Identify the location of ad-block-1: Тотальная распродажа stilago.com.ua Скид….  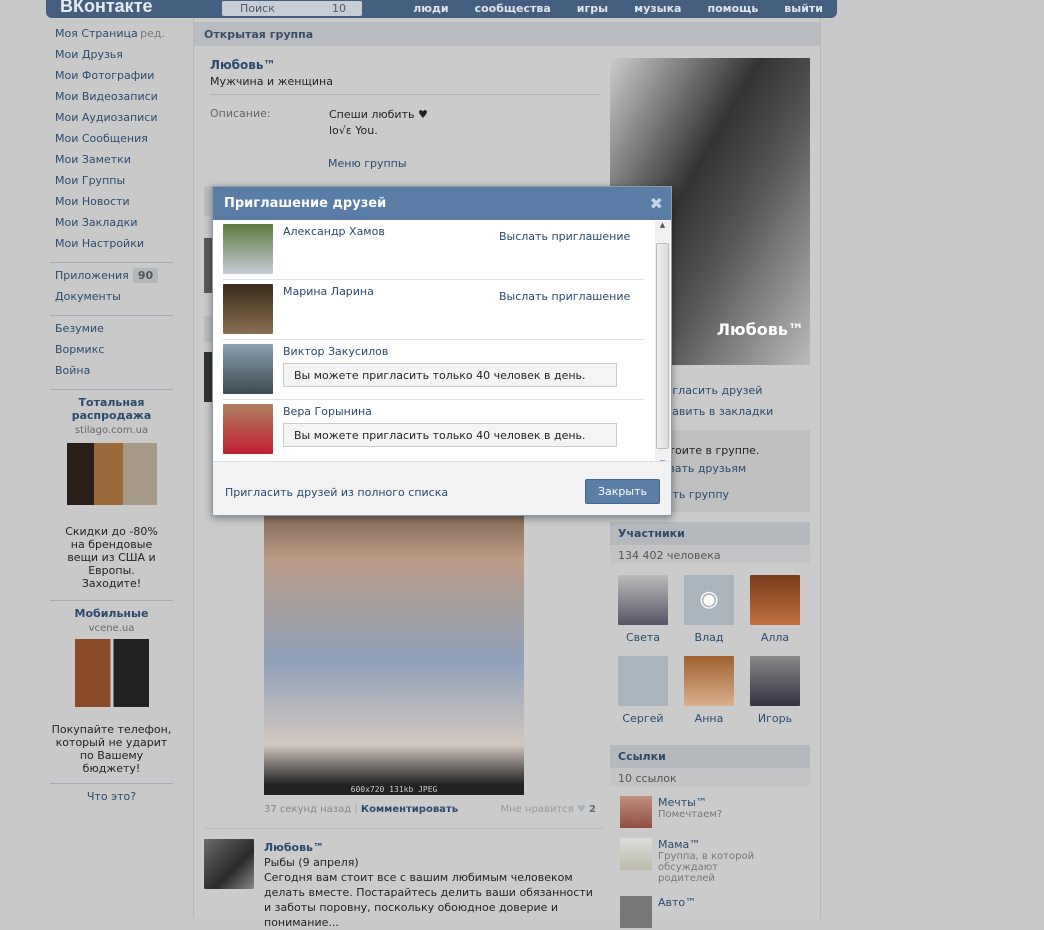
(111, 493).